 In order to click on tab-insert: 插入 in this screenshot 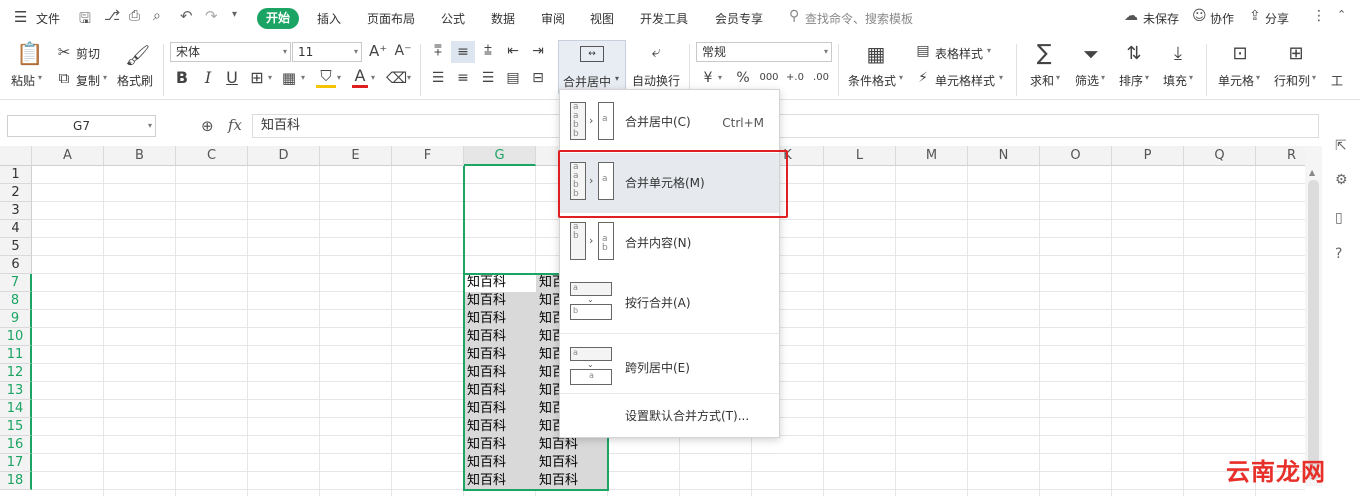, I will do `click(329, 18)`.